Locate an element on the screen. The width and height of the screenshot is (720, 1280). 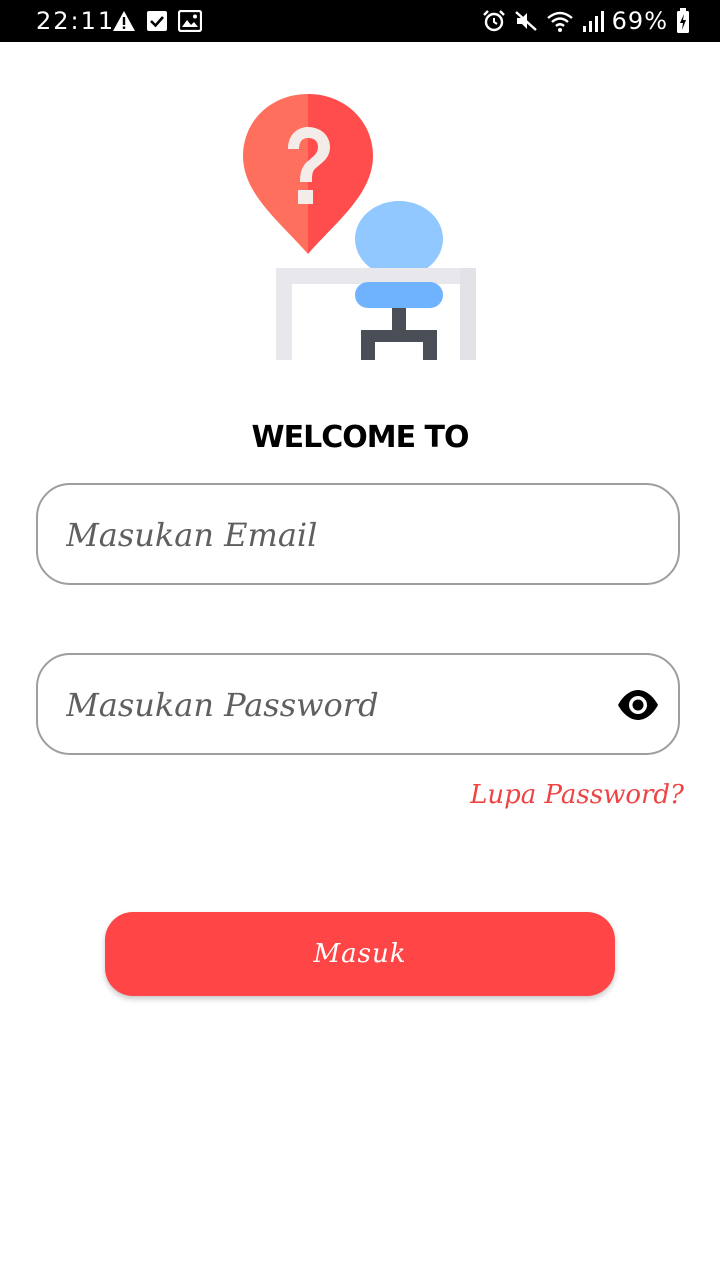
question-location-desk-chair-illustration is located at coordinates (359, 227).